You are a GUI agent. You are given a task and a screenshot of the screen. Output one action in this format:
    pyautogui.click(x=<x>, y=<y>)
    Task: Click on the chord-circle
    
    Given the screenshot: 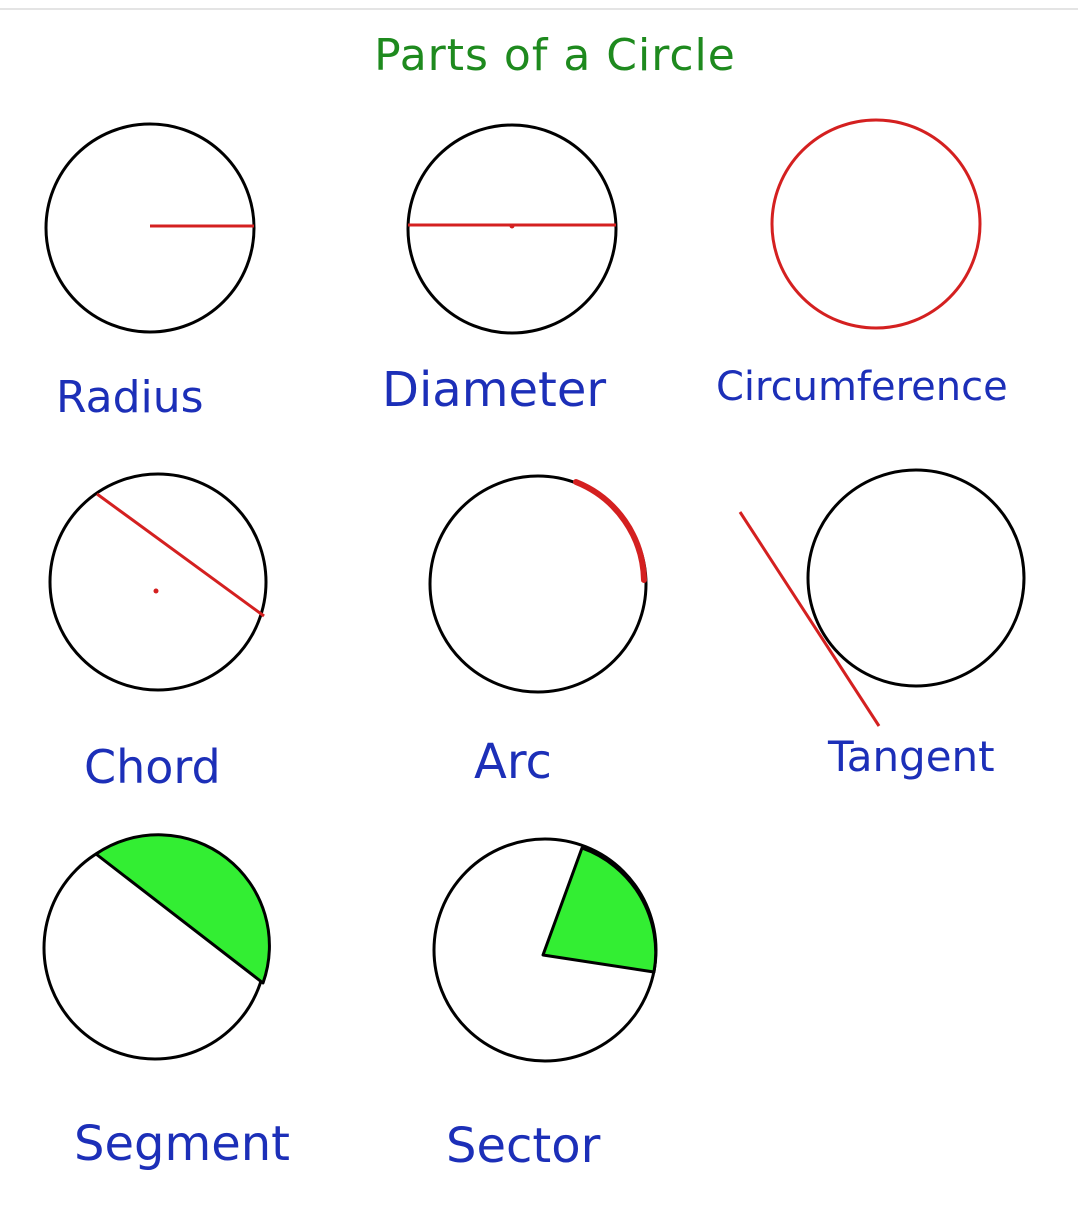 What is the action you would take?
    pyautogui.click(x=158, y=582)
    